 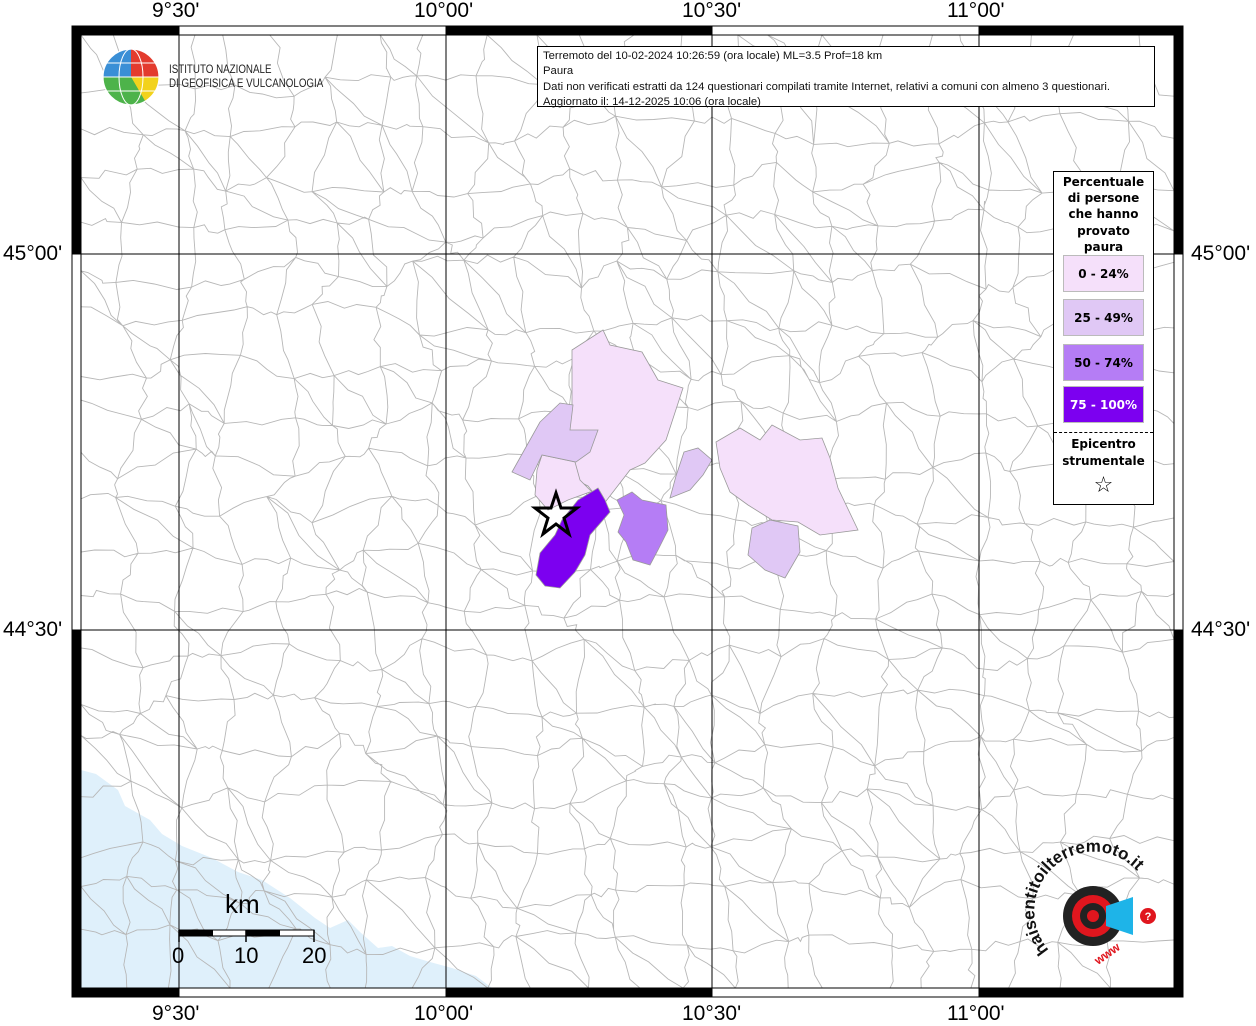 I want to click on legend-class-0-24: 0 - 24%, so click(x=1103, y=273).